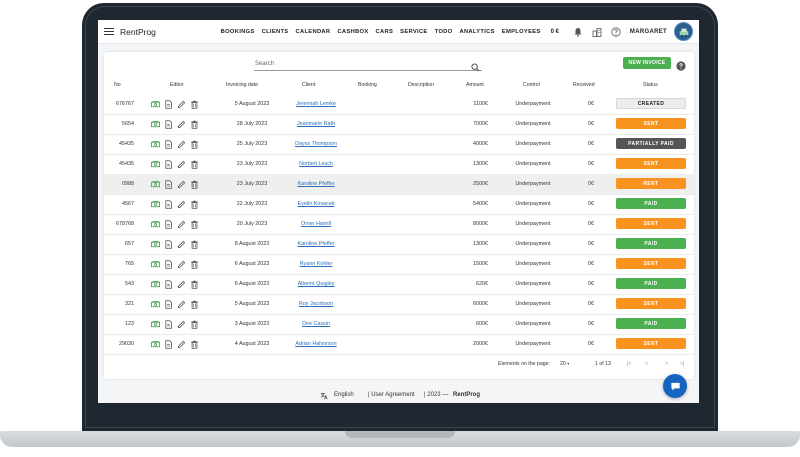  What do you see at coordinates (316, 304) in the screenshot?
I see `client-link: Roy Jacobson` at bounding box center [316, 304].